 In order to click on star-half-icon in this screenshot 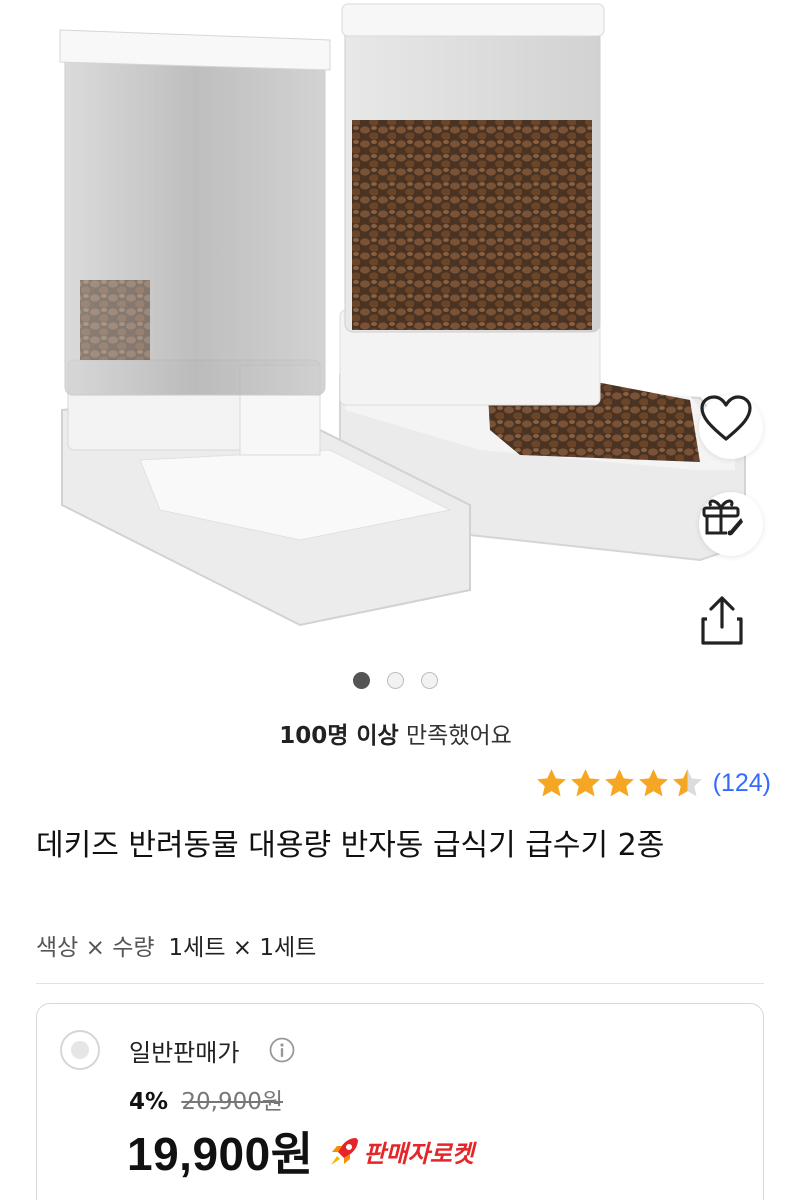, I will do `click(687, 783)`.